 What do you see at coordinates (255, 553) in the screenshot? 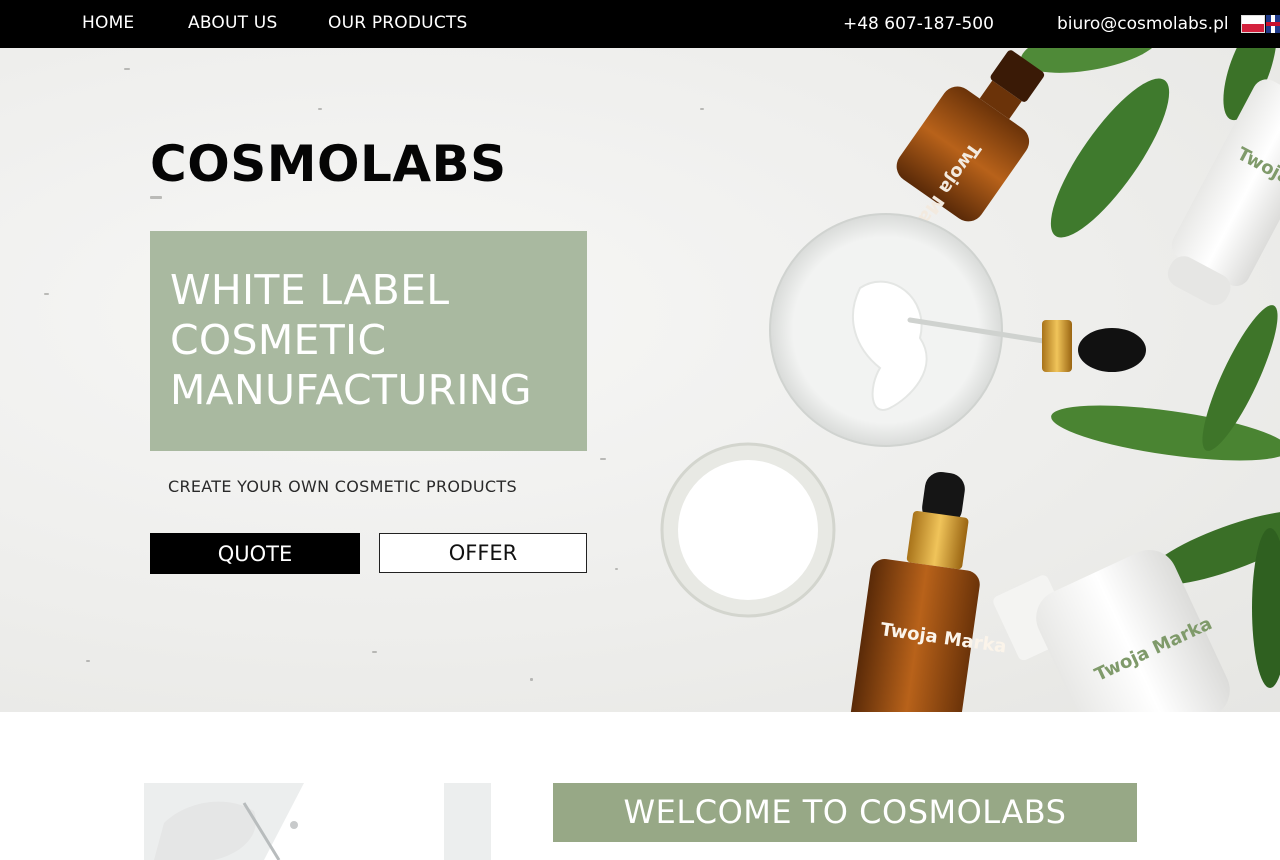
I see `quote-button: QUOTE` at bounding box center [255, 553].